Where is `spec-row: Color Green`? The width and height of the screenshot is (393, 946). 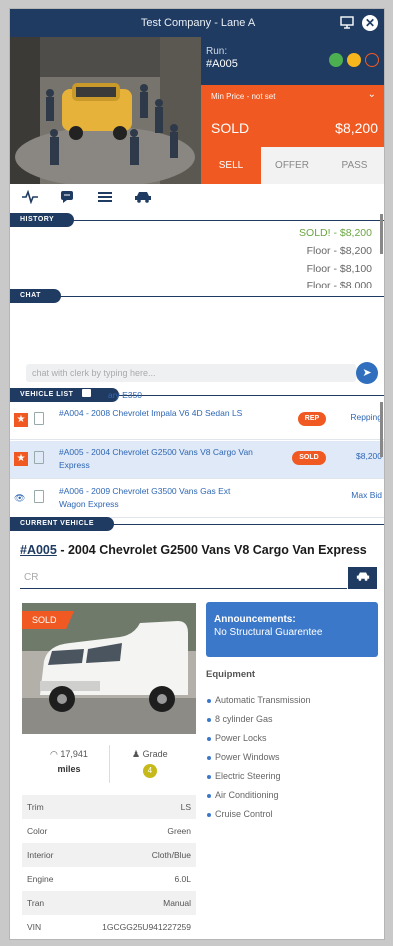
spec-row: Color Green is located at coordinates (109, 831).